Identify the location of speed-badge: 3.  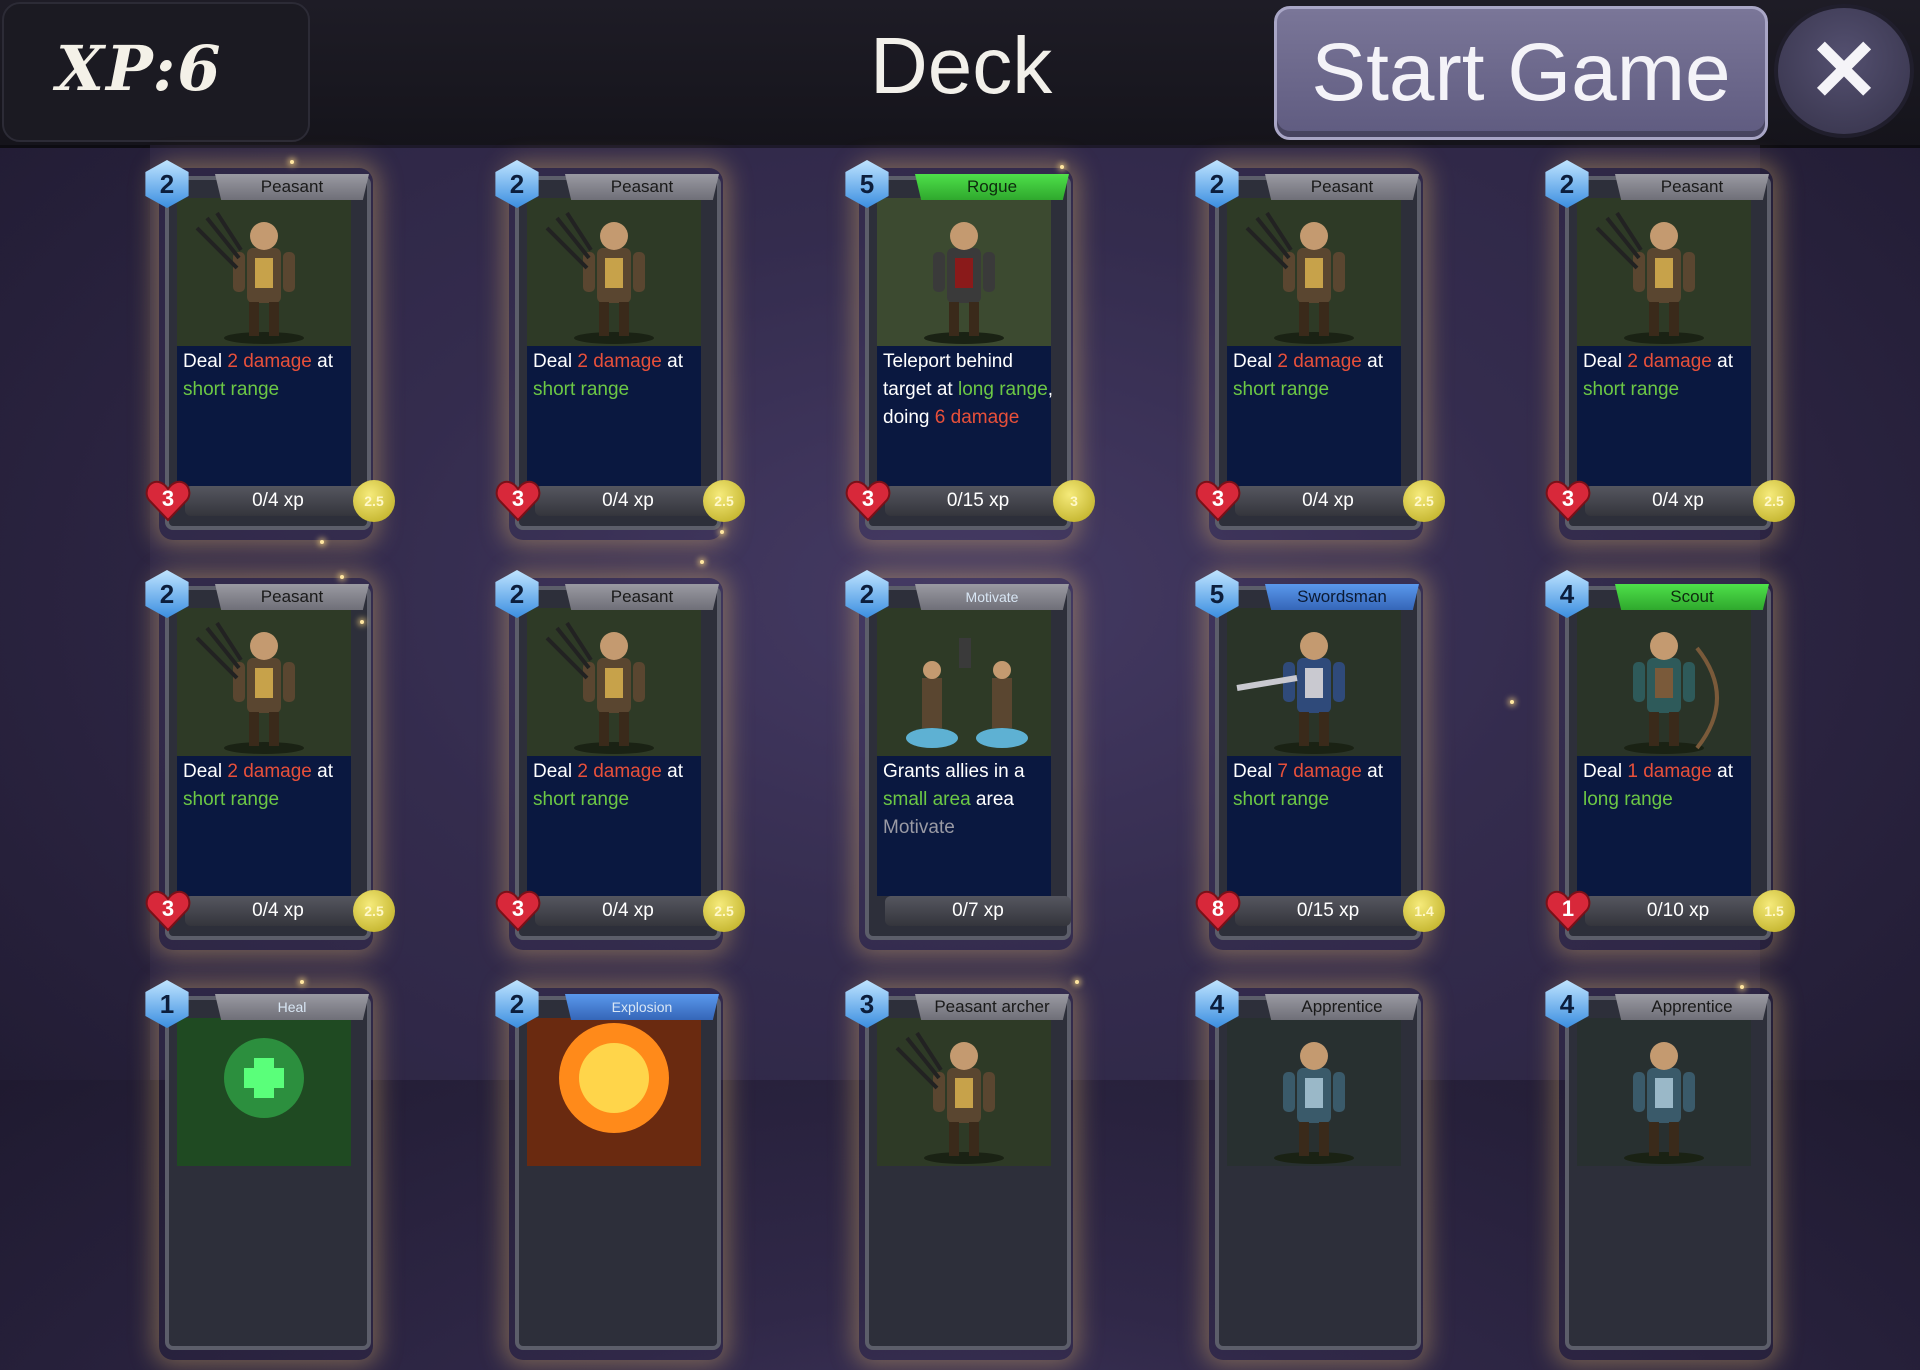
(1074, 501).